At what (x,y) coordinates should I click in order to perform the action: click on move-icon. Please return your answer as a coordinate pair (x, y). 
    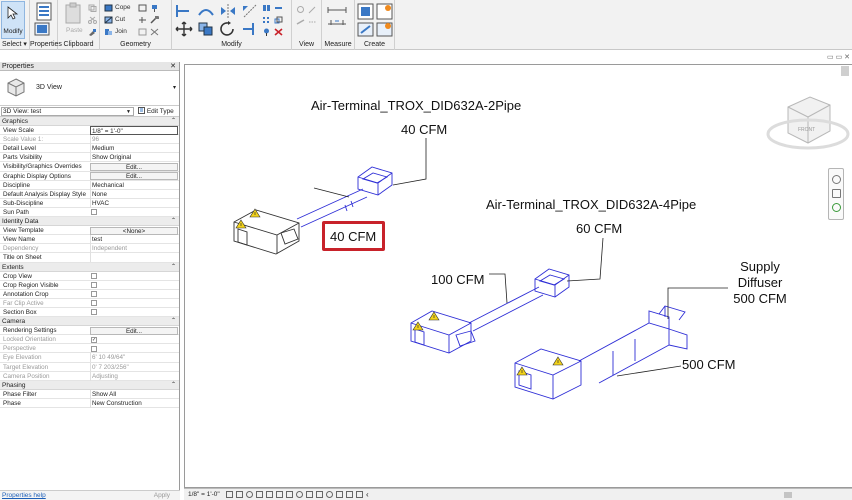
    Looking at the image, I should click on (184, 29).